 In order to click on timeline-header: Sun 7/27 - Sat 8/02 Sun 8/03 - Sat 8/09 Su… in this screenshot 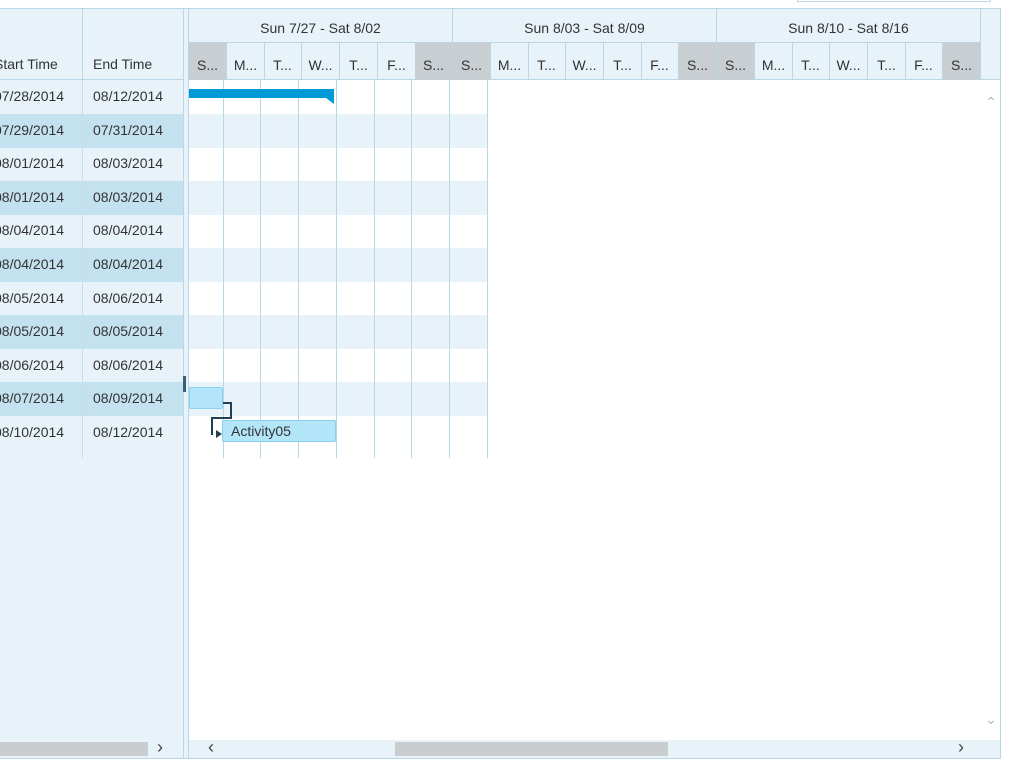, I will do `click(594, 44)`.